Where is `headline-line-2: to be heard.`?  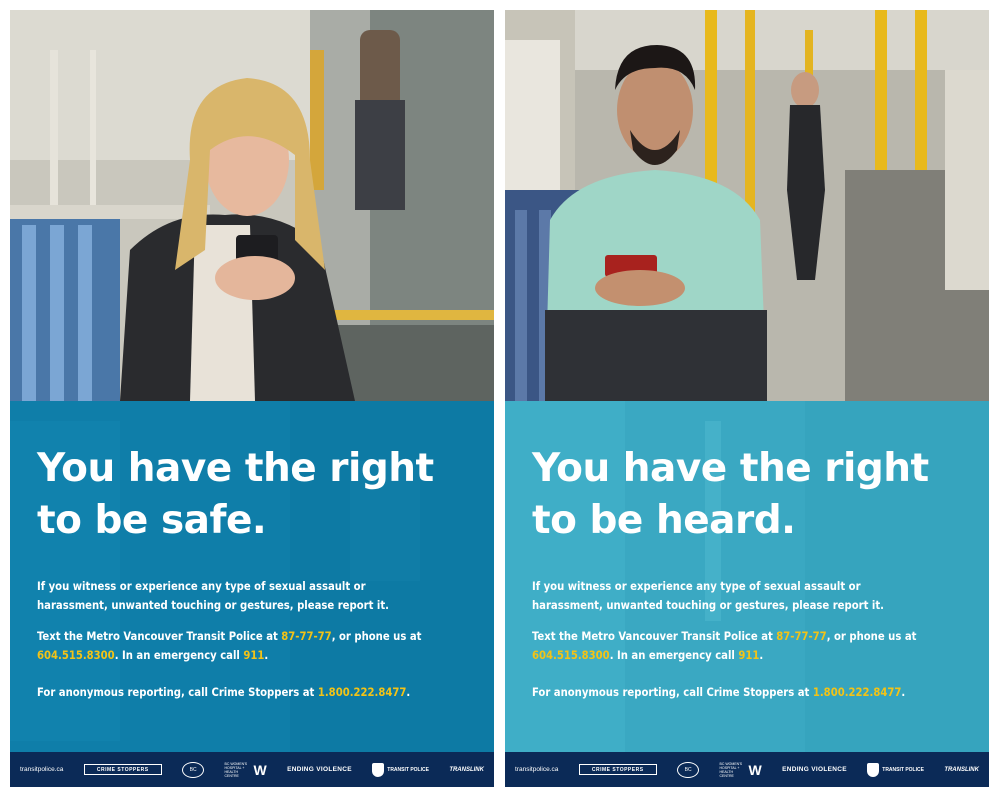
headline-line-2: to be heard. is located at coordinates (664, 520).